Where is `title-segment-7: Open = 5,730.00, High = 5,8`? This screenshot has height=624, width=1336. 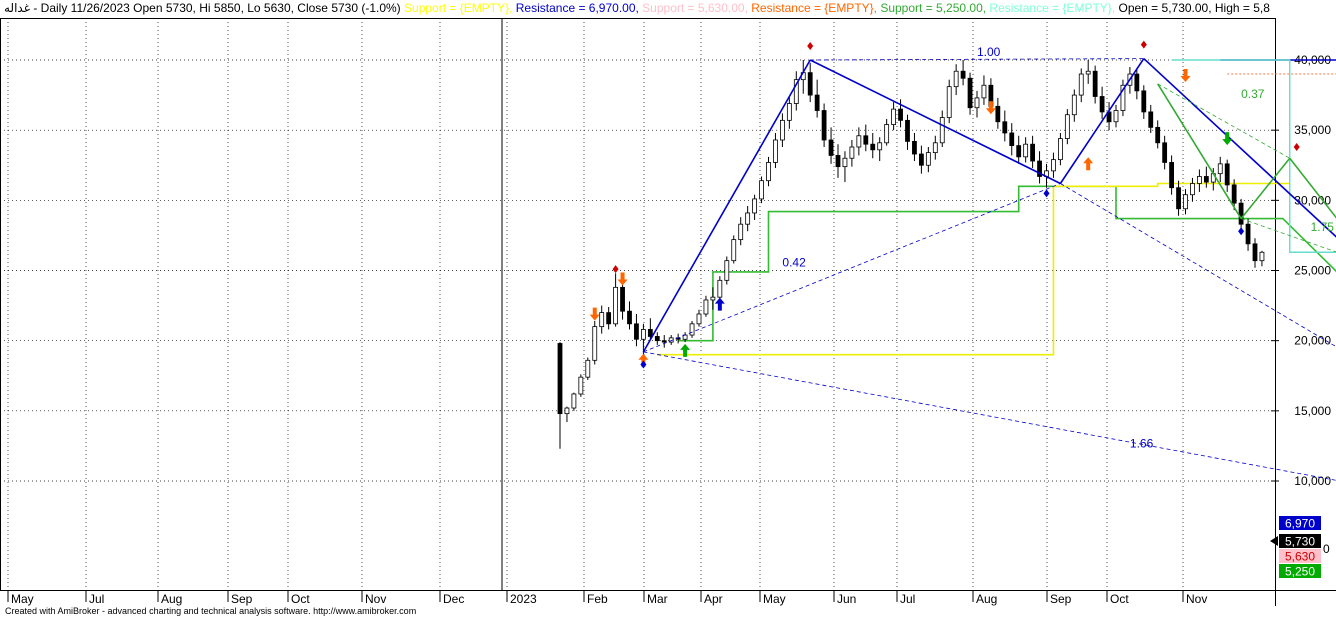 title-segment-7: Open = 5,730.00, High = 5,8 is located at coordinates (1194, 8).